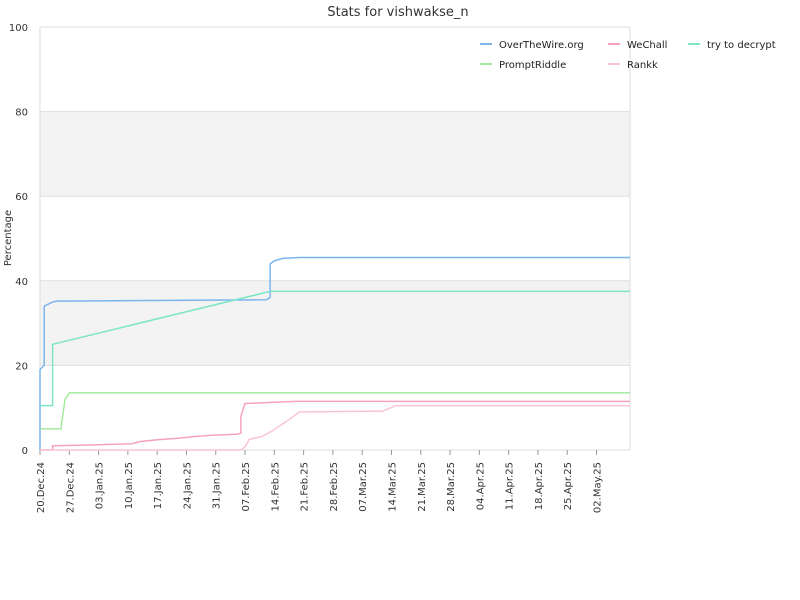 The width and height of the screenshot is (800, 600). What do you see at coordinates (392, 487) in the screenshot?
I see `x-tick-label: 14.Mar.25` at bounding box center [392, 487].